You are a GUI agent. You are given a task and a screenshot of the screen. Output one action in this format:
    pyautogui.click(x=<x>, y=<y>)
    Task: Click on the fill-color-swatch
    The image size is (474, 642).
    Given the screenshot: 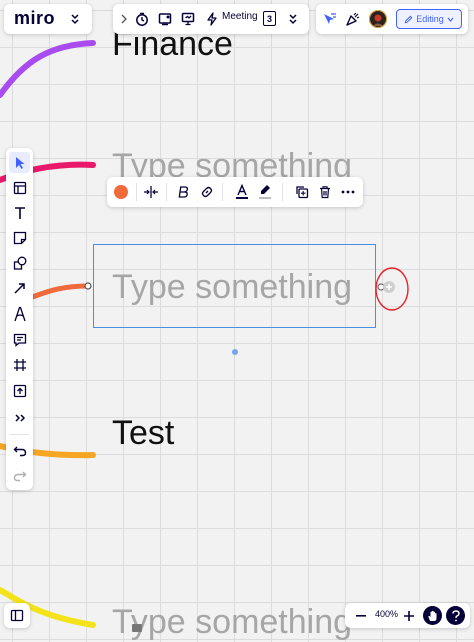 What is the action you would take?
    pyautogui.click(x=121, y=192)
    